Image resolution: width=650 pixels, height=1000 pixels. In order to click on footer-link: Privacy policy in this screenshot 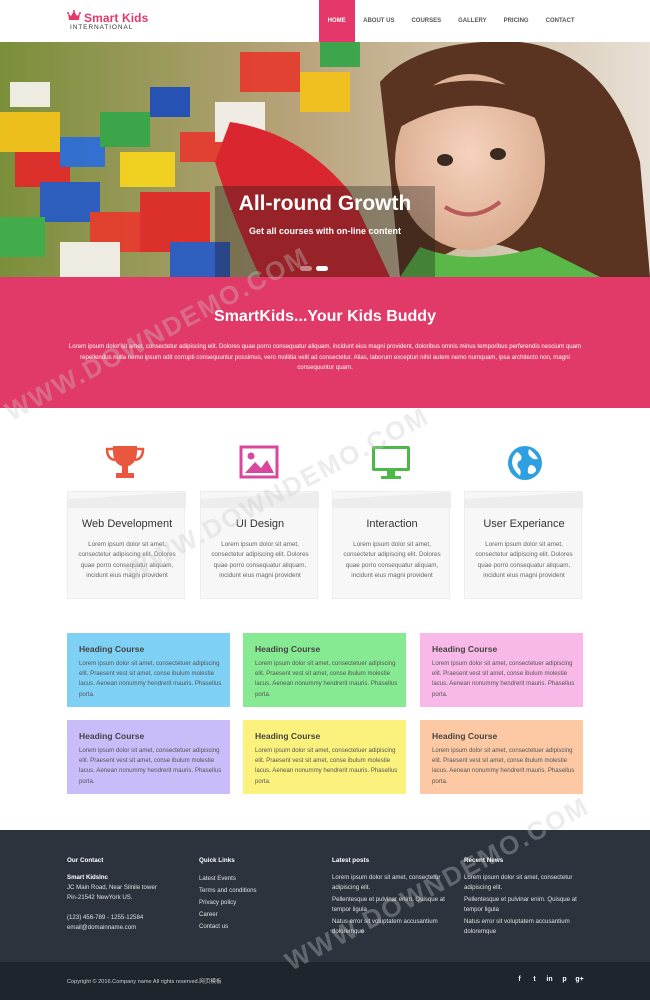, I will do `click(264, 903)`.